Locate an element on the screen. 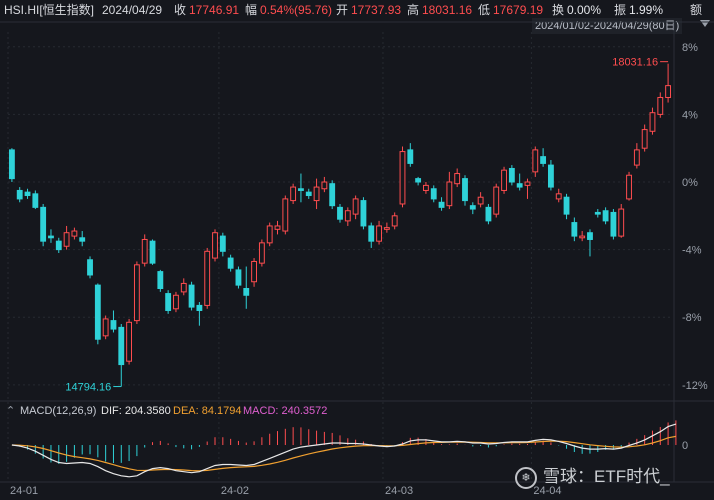 The height and width of the screenshot is (500, 714). macd-zero-tick: 0 is located at coordinates (685, 446).